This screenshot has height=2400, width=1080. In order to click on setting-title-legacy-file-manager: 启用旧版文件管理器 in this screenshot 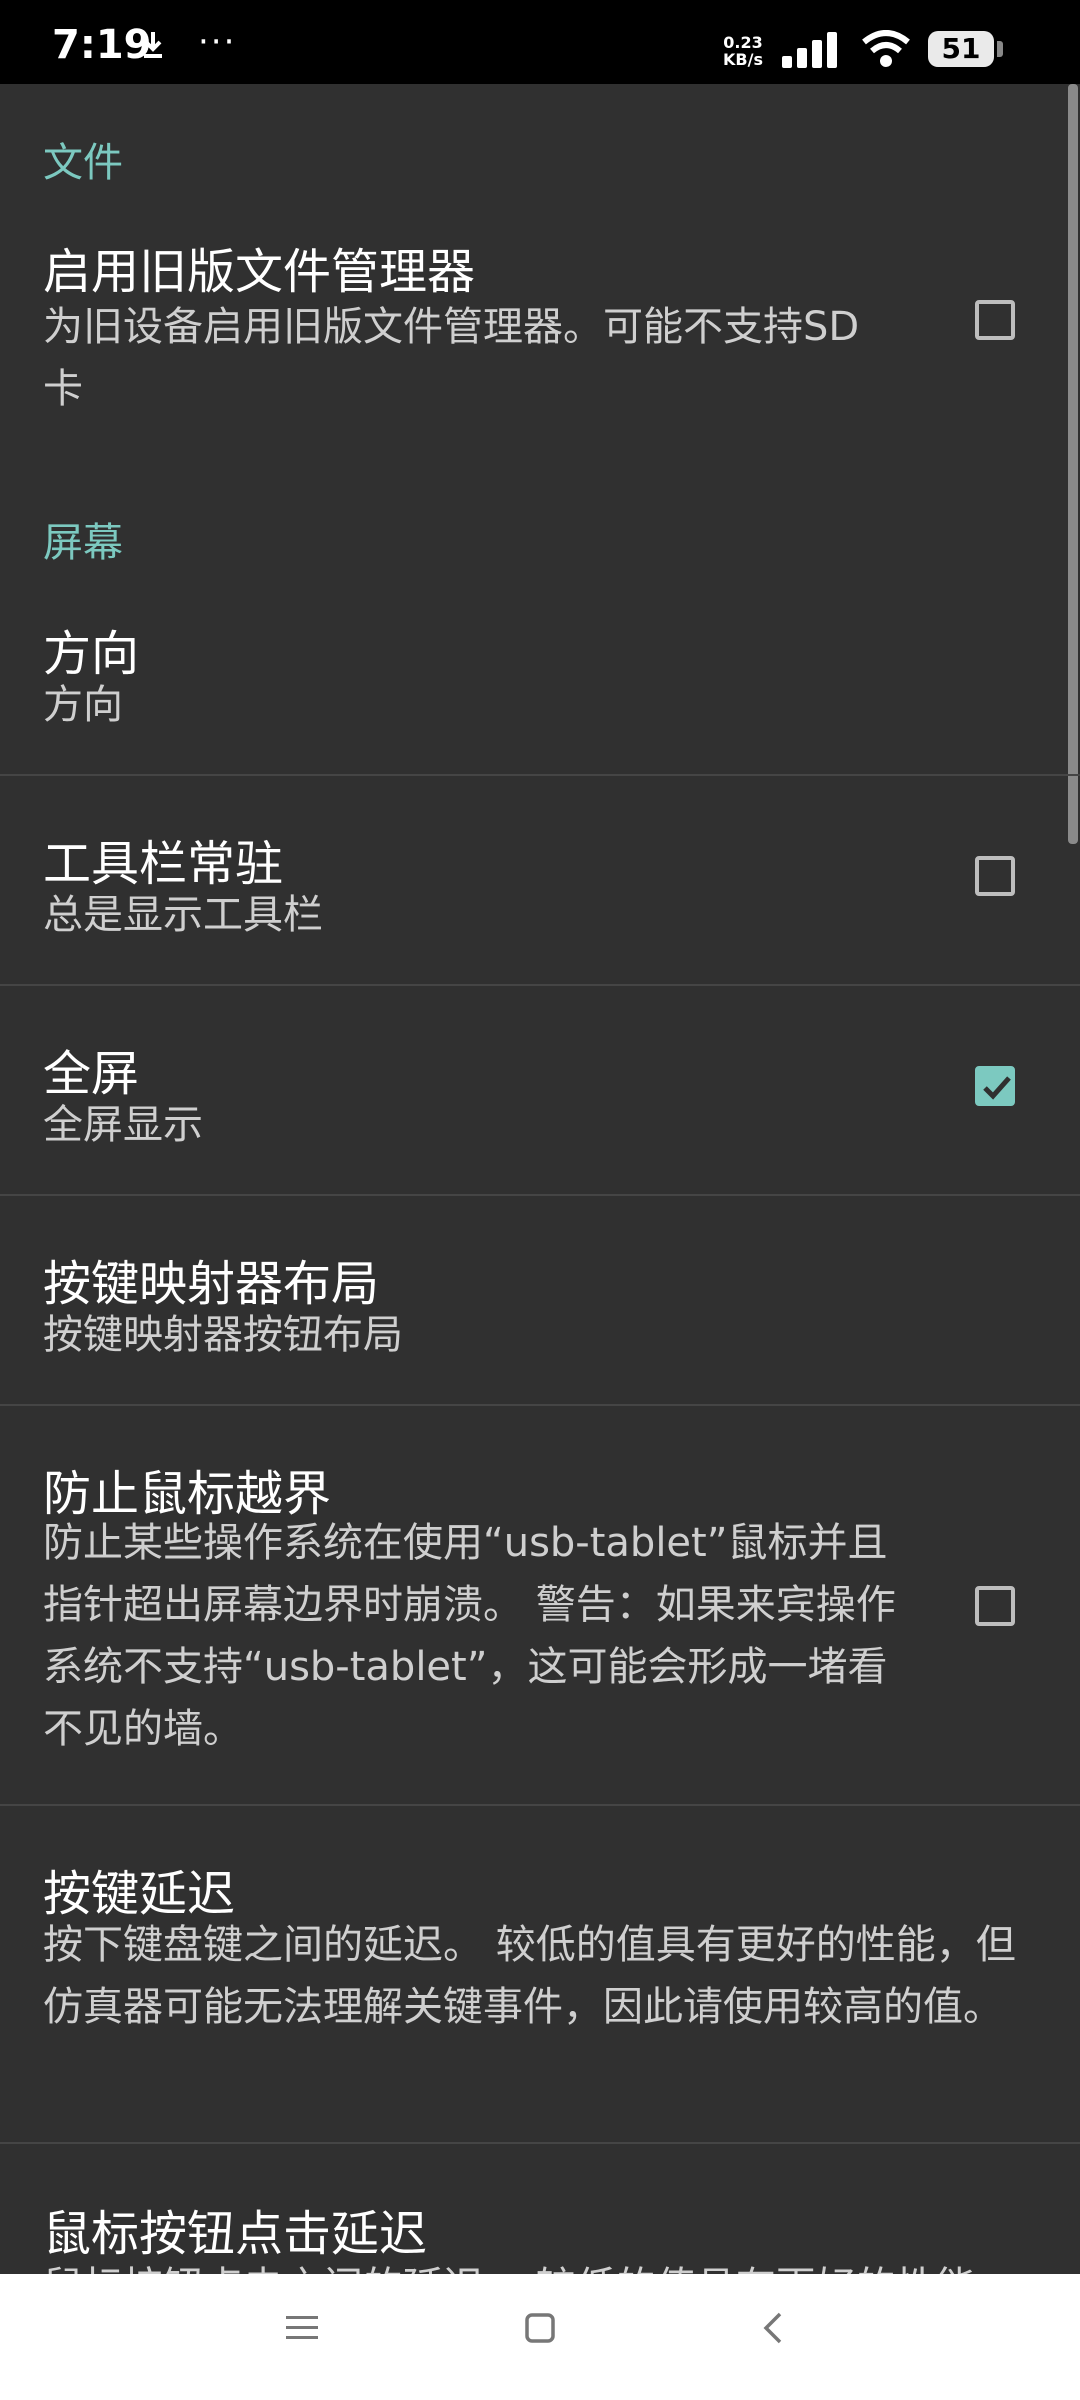, I will do `click(259, 272)`.